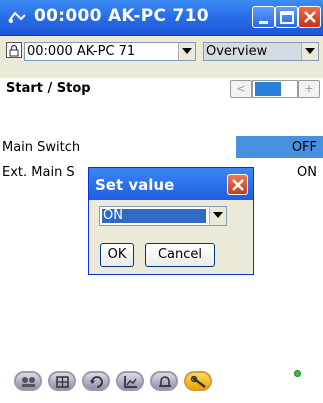  Describe the element at coordinates (237, 51) in the screenshot. I see `view-select-value: Overview` at that location.